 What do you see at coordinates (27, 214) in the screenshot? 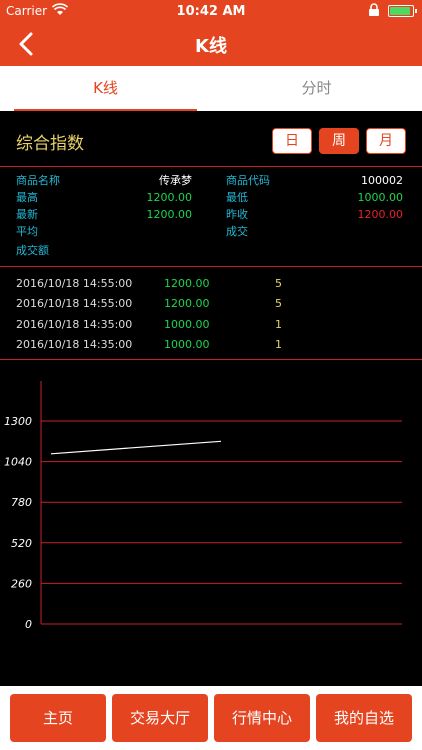
I see `latest-label: 最新` at bounding box center [27, 214].